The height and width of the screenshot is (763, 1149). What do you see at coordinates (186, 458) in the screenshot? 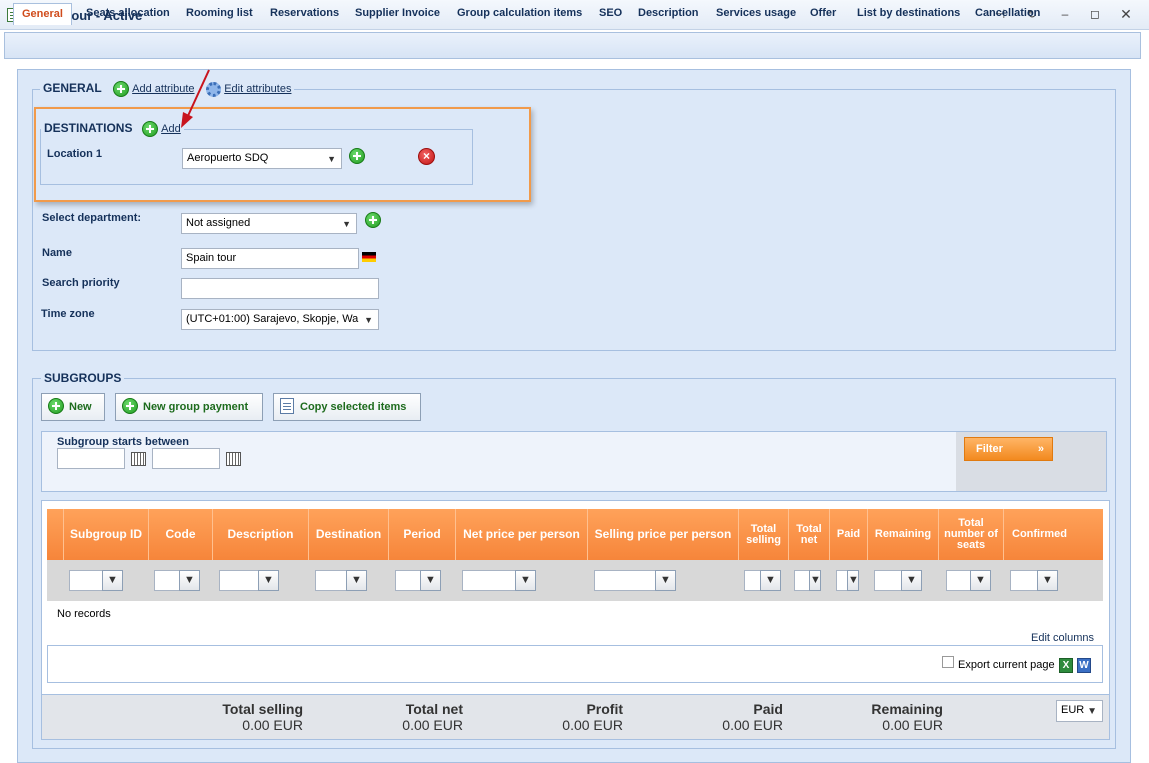
I see `start-date-to-input` at bounding box center [186, 458].